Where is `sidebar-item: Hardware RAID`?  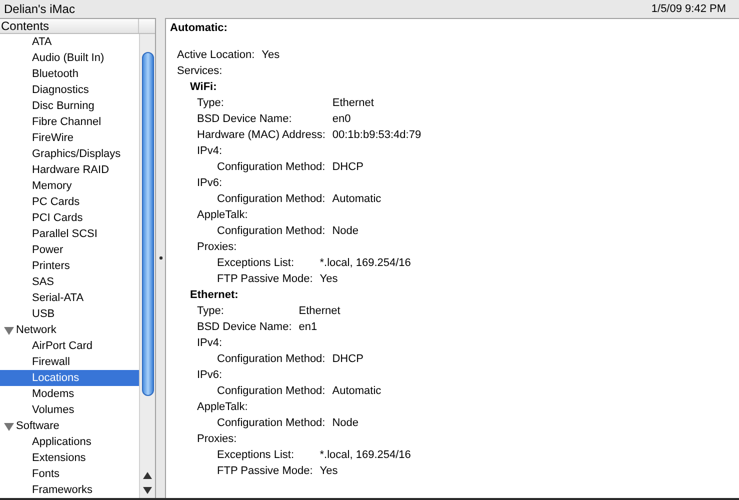
sidebar-item: Hardware RAID is located at coordinates (69, 170).